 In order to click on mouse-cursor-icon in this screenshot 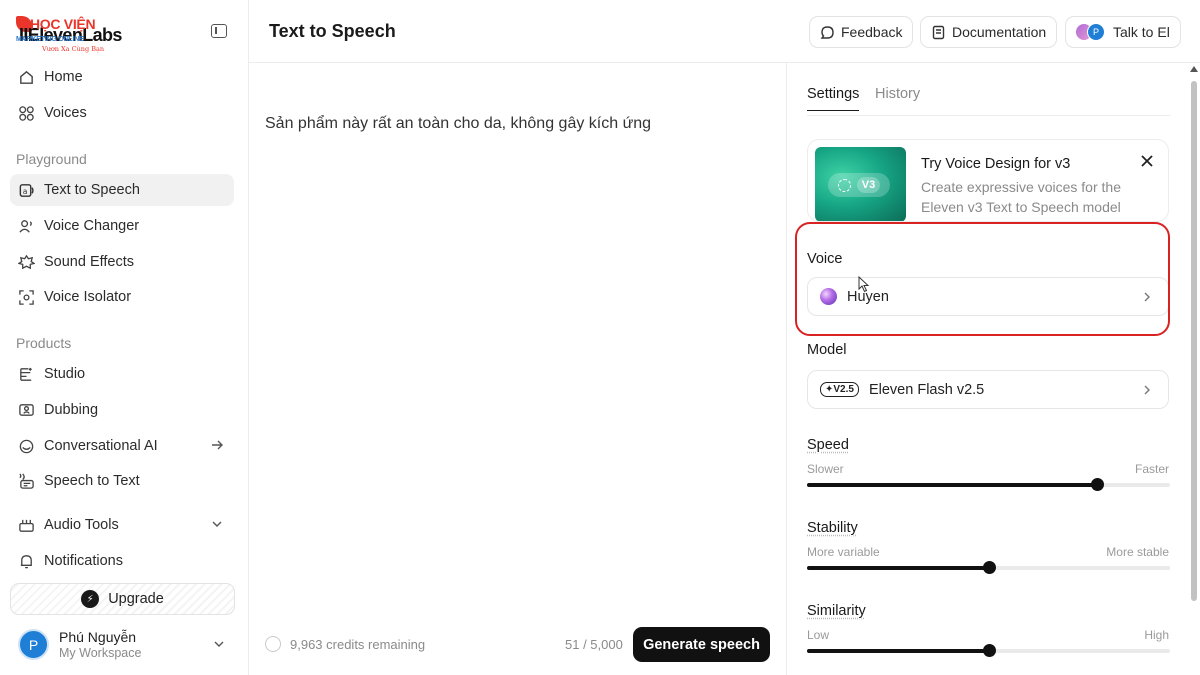, I will do `click(864, 284)`.